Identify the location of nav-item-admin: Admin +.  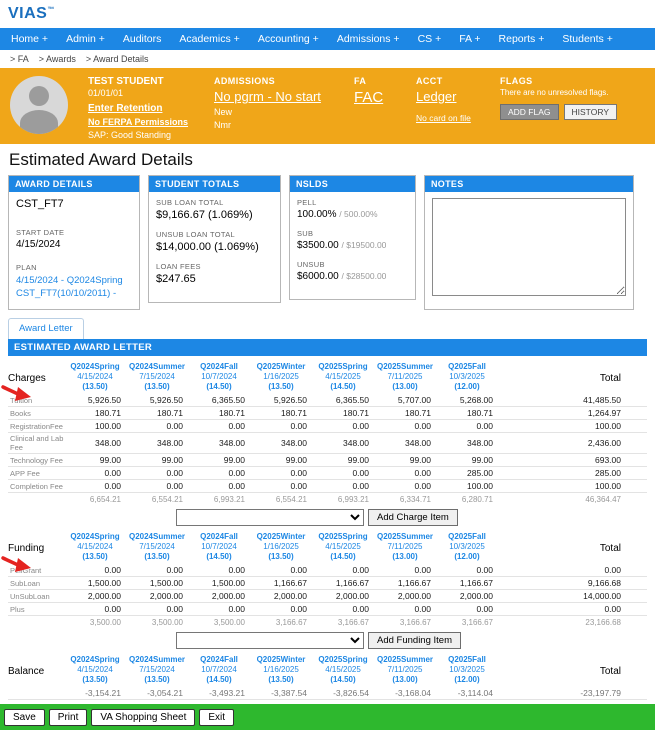
(85, 39).